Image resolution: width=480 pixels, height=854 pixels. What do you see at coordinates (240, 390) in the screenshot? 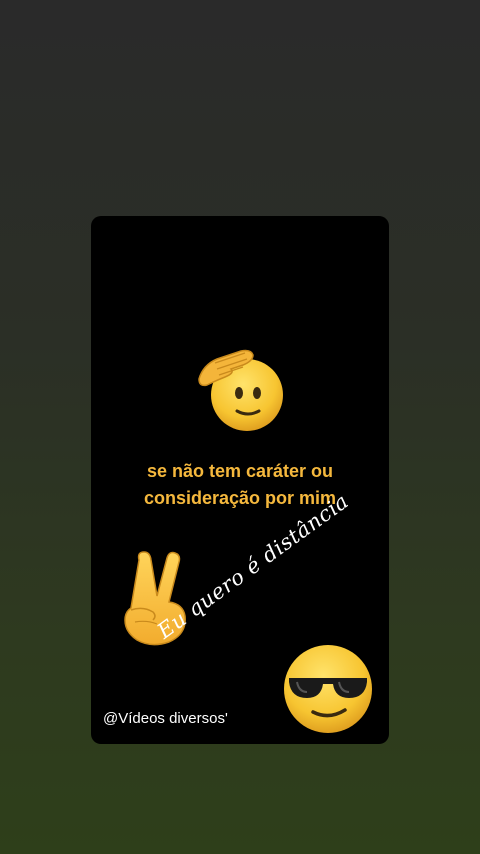
I see `saluting-face-icon` at bounding box center [240, 390].